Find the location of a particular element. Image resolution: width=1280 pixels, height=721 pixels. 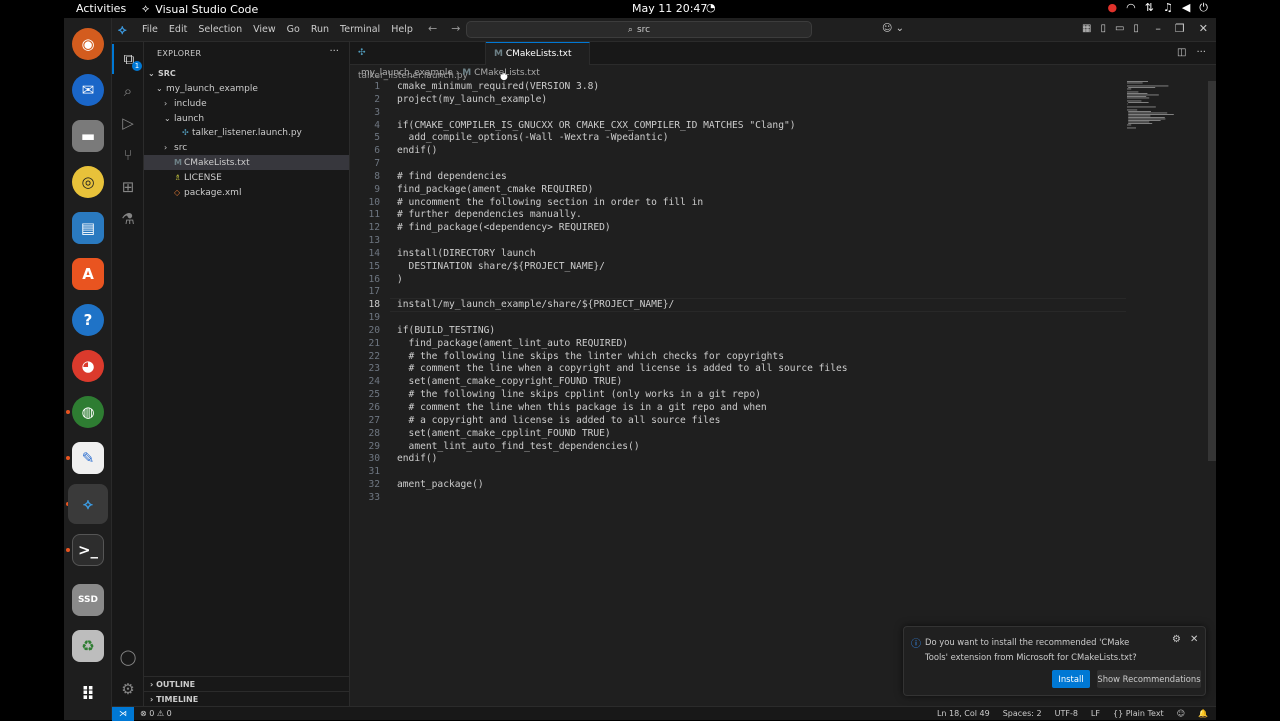

tree-item: ⌄ my_launch_example is located at coordinates (246, 88).